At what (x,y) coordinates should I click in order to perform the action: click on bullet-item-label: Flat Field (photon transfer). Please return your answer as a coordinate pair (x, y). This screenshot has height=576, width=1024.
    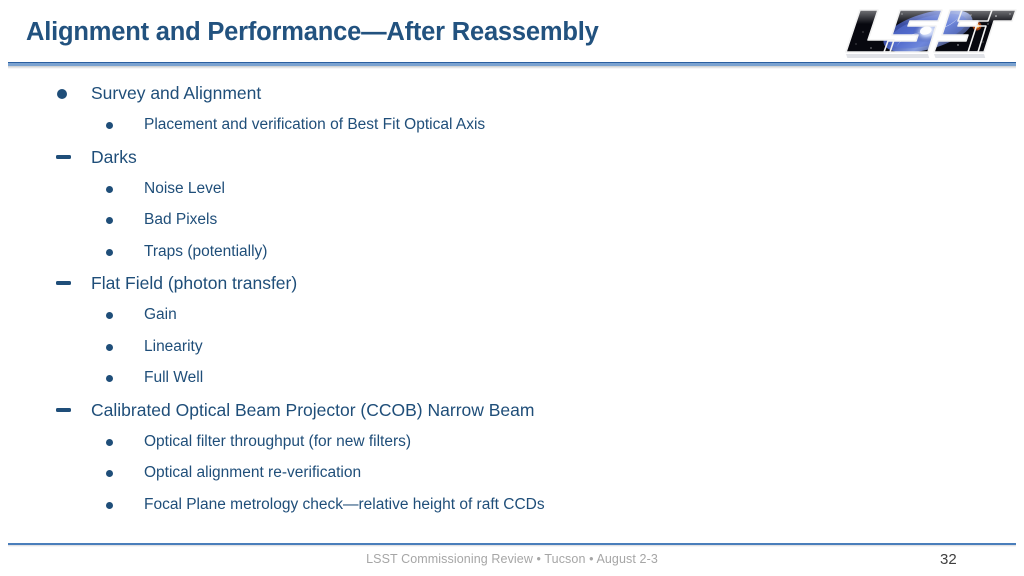
    Looking at the image, I should click on (194, 283).